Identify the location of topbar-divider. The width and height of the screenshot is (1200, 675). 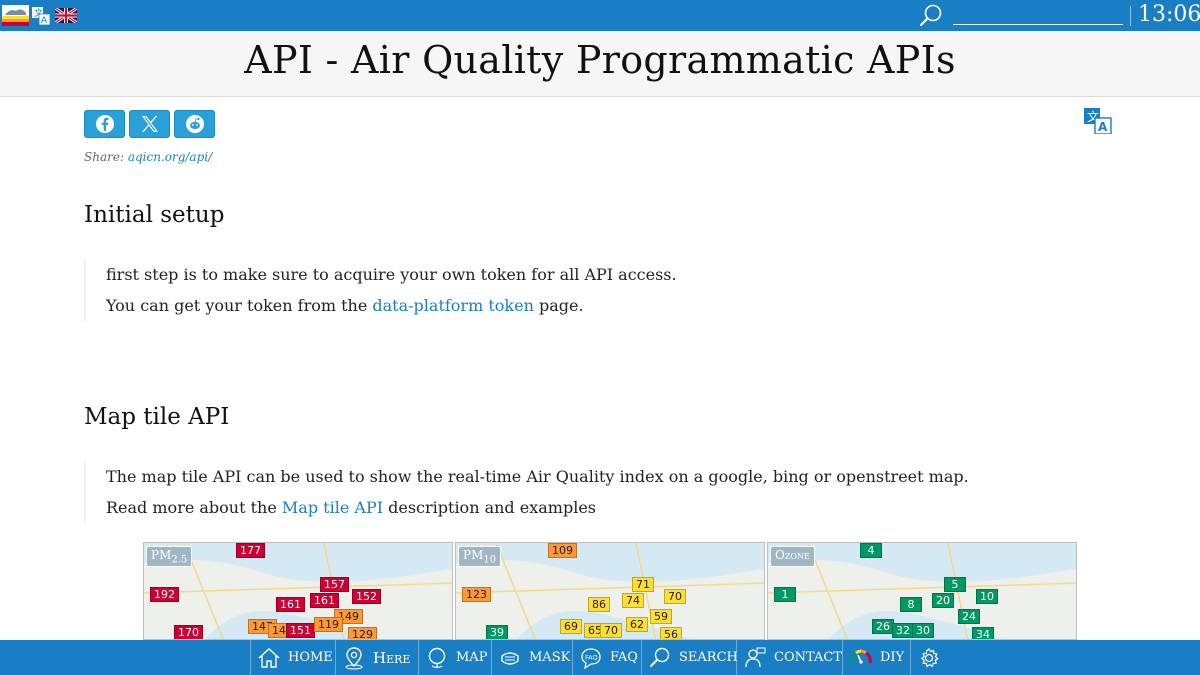
(1130, 16).